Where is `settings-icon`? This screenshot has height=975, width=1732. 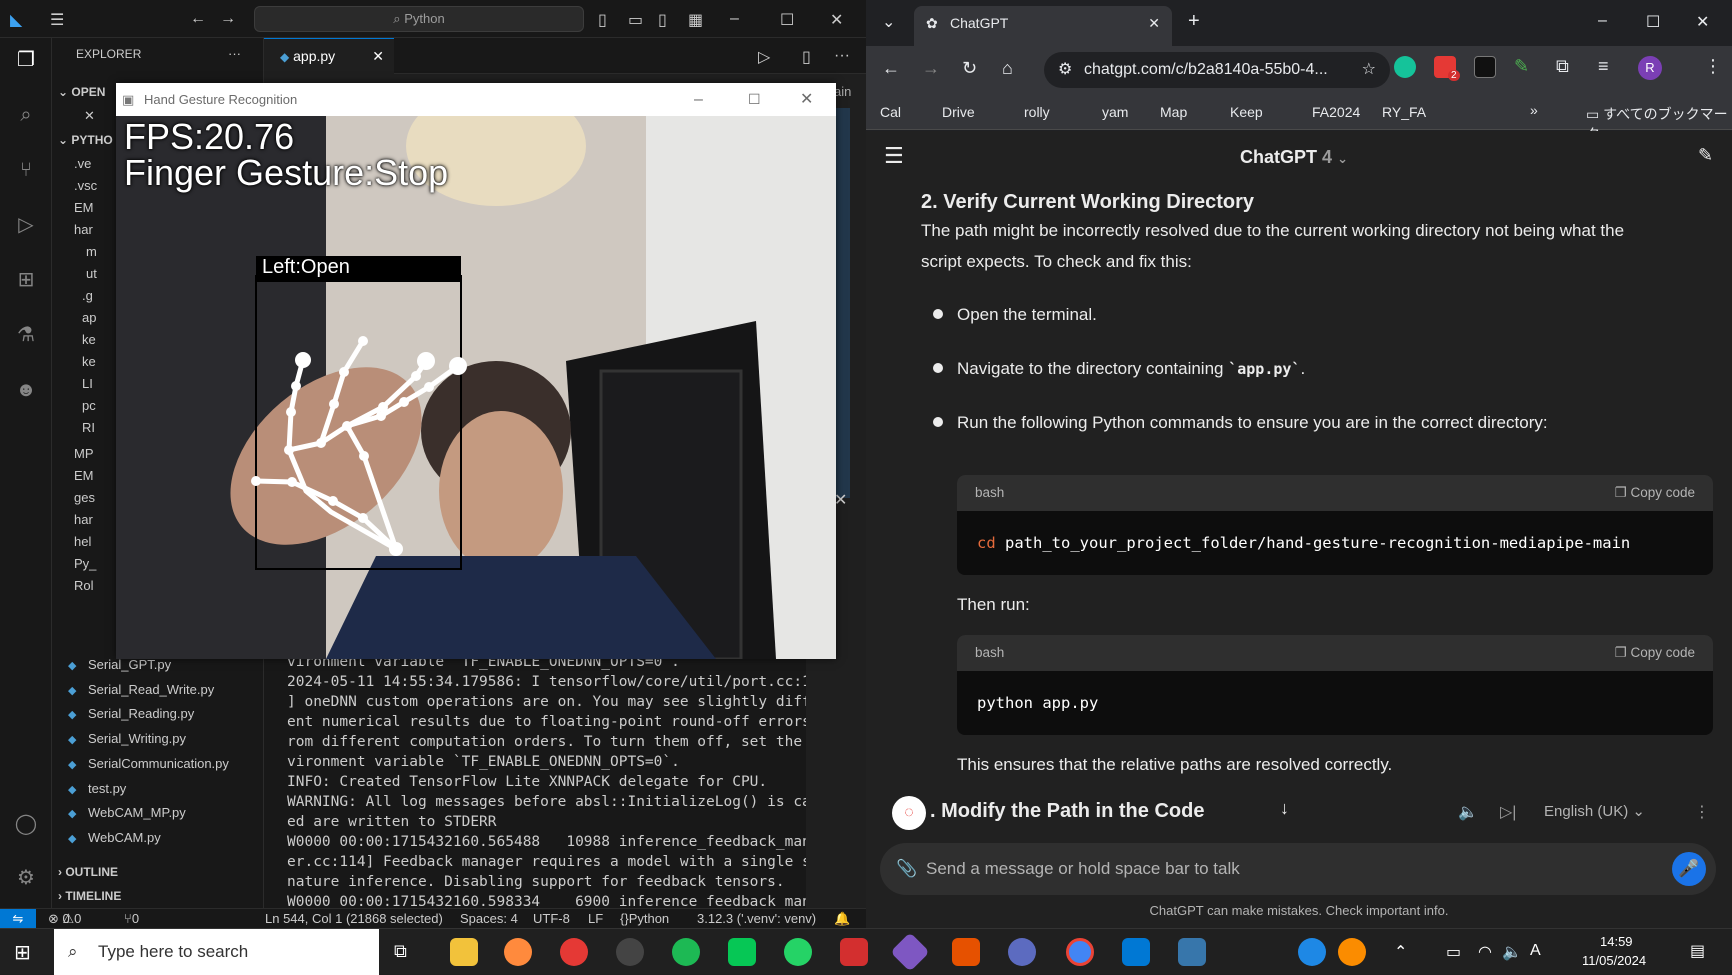
settings-icon is located at coordinates (630, 952).